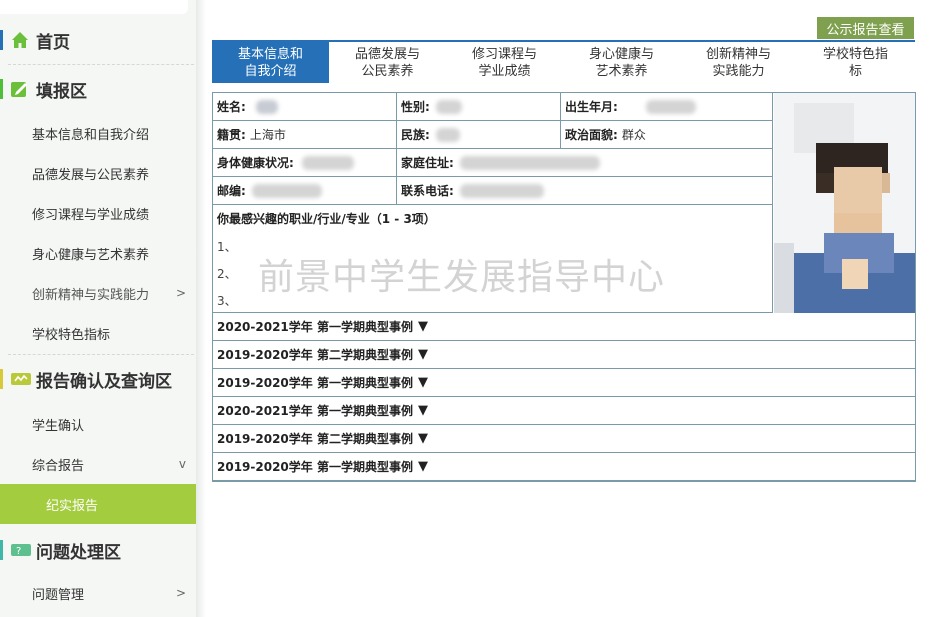 The height and width of the screenshot is (617, 931). I want to click on nav-home: 首页, so click(98, 40).